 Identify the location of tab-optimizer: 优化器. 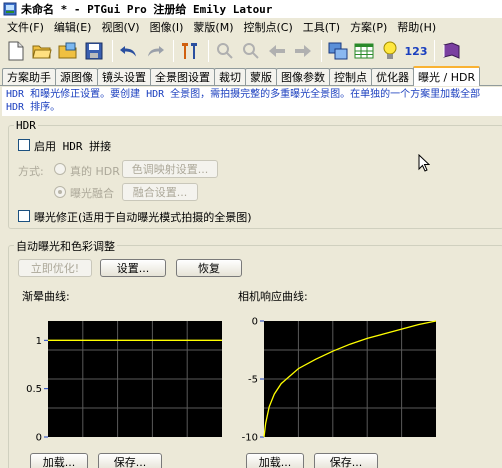
(392, 76).